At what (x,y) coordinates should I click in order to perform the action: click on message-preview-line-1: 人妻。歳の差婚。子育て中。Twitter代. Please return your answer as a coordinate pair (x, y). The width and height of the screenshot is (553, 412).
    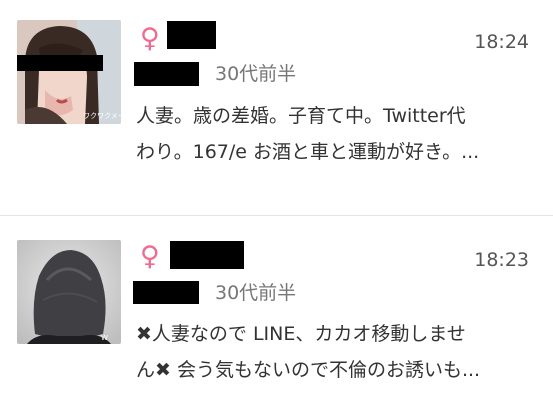
    Looking at the image, I should click on (301, 116).